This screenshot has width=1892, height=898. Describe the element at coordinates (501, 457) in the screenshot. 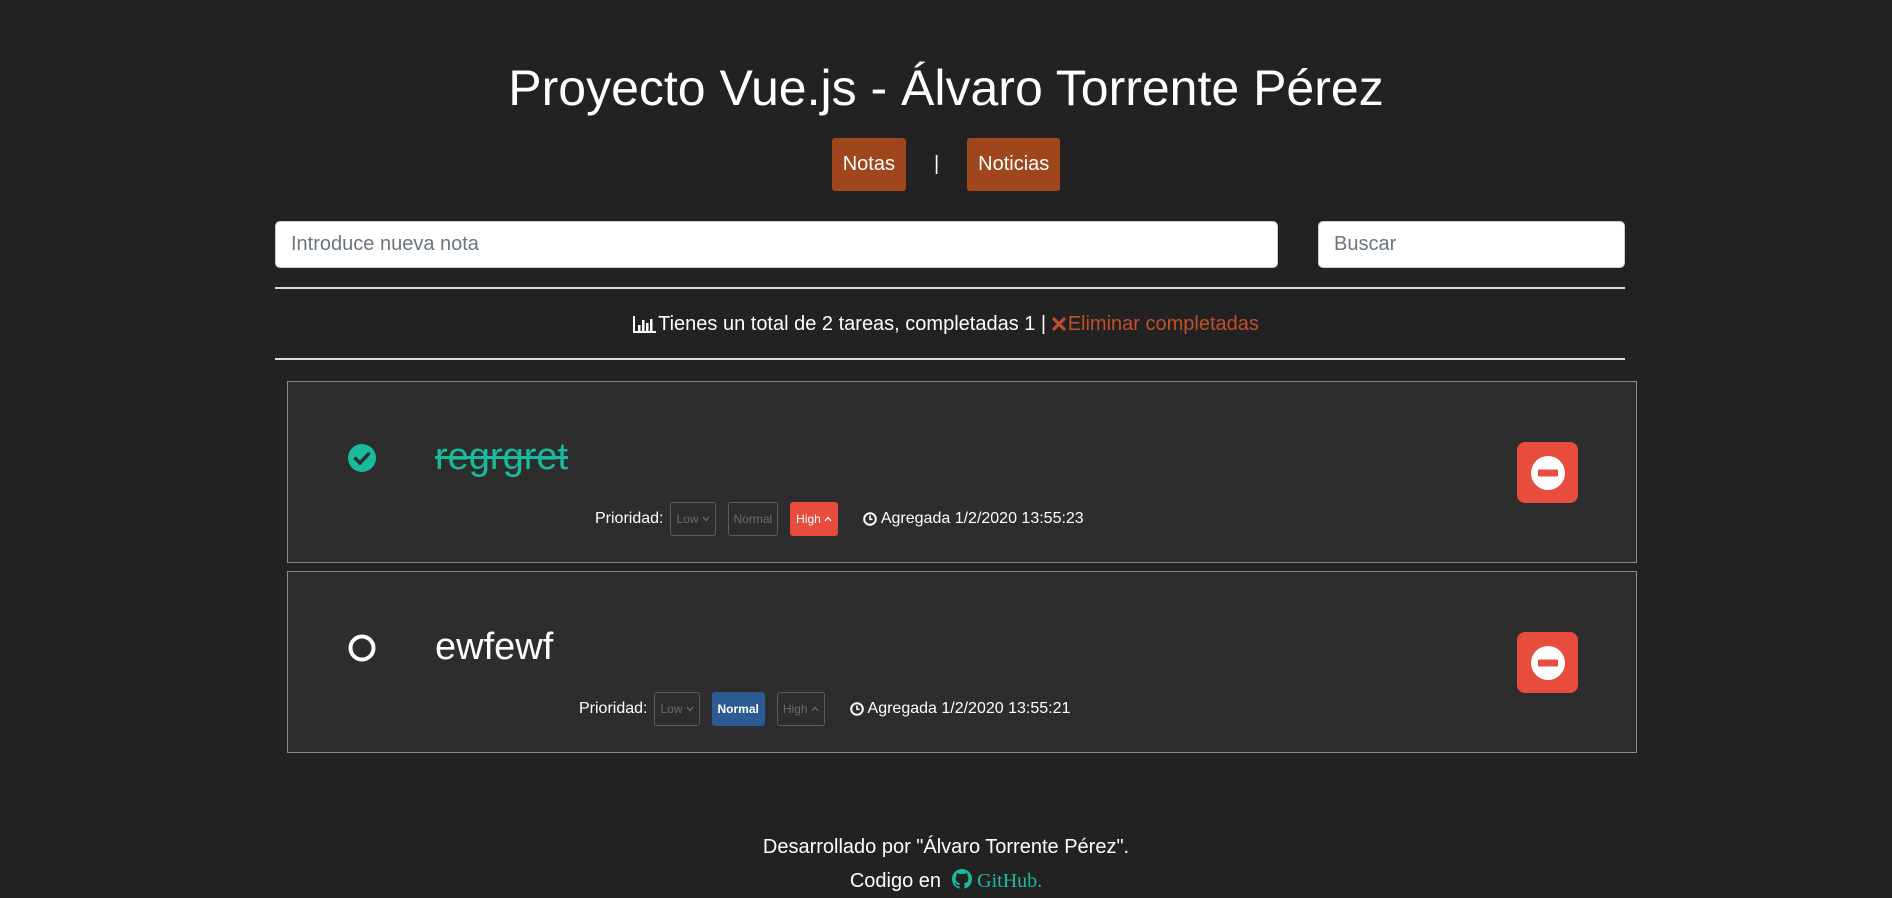

I see `note-text: regrgret` at that location.